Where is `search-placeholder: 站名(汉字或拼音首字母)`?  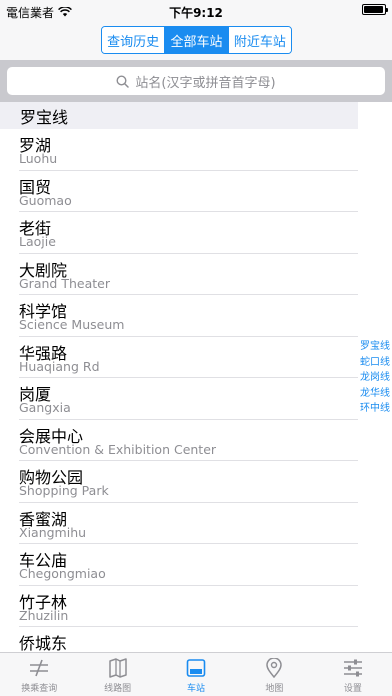 search-placeholder: 站名(汉字或拼音首字母) is located at coordinates (205, 83).